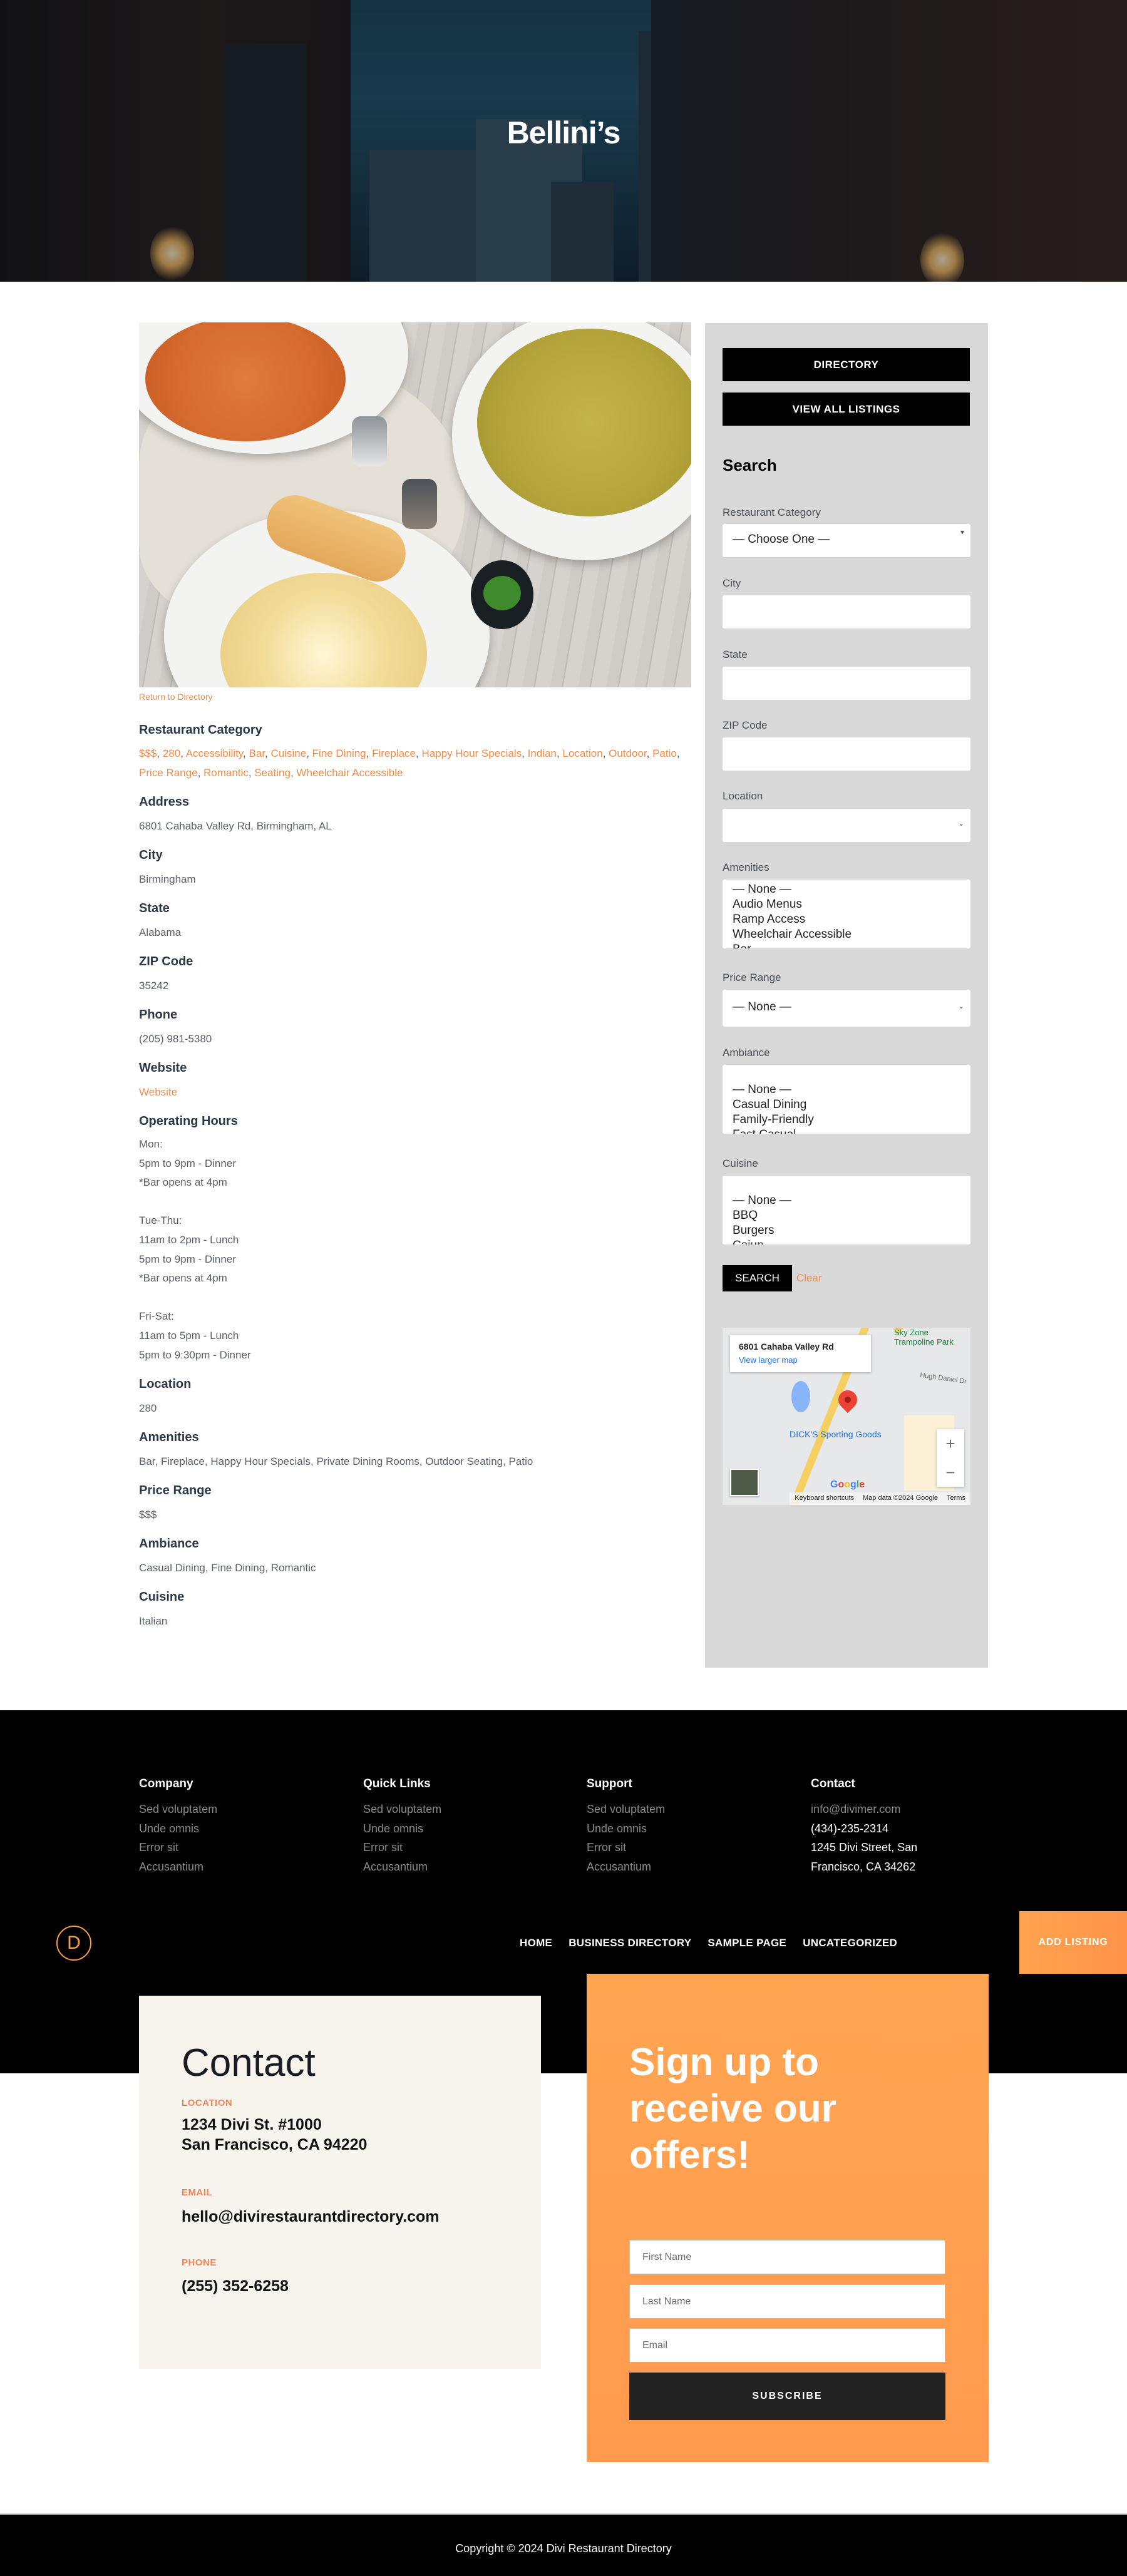  What do you see at coordinates (809, 1278) in the screenshot?
I see `clear-link: Clear` at bounding box center [809, 1278].